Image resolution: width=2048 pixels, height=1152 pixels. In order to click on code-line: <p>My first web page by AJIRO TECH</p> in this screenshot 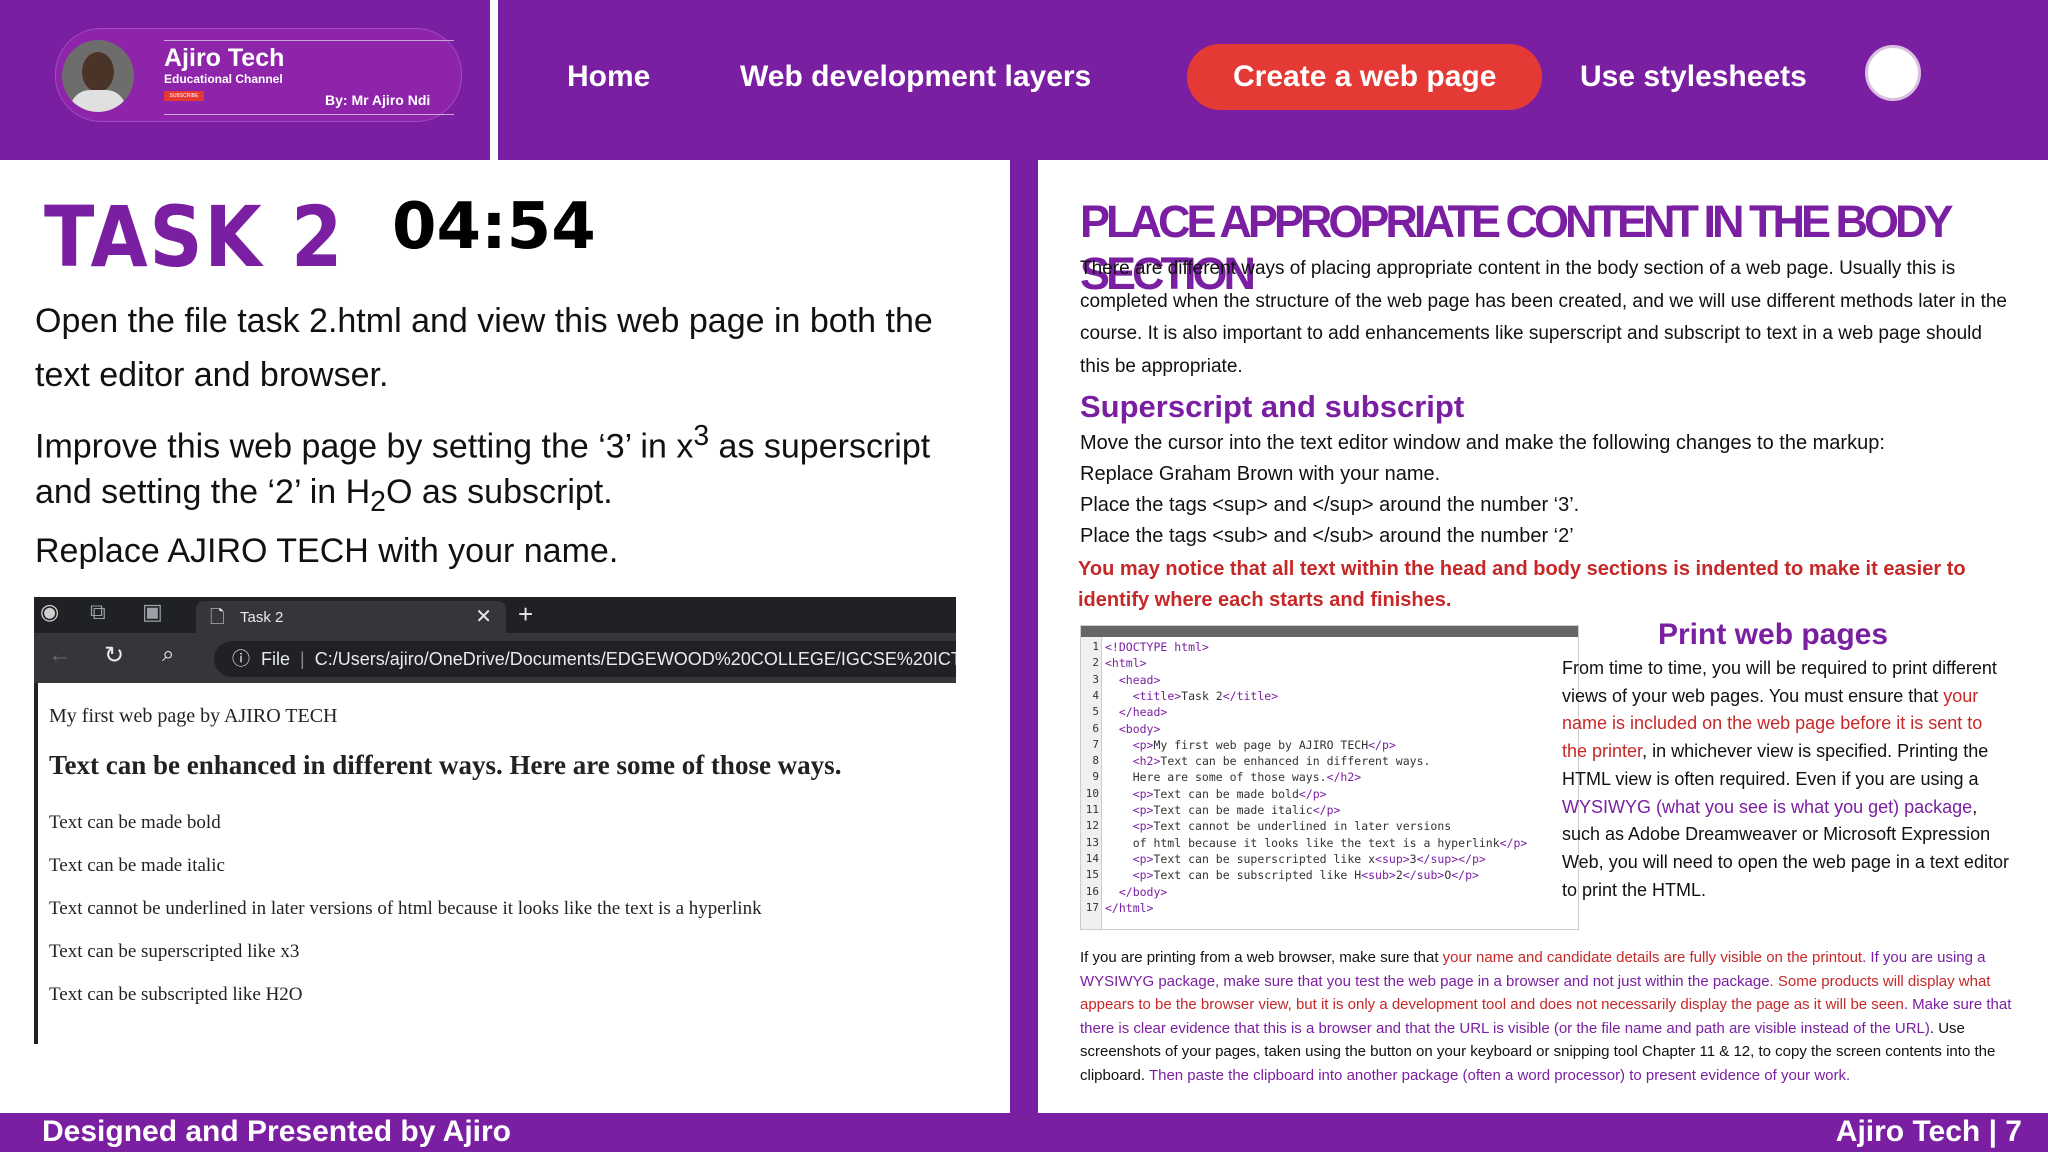, I will do `click(1264, 744)`.